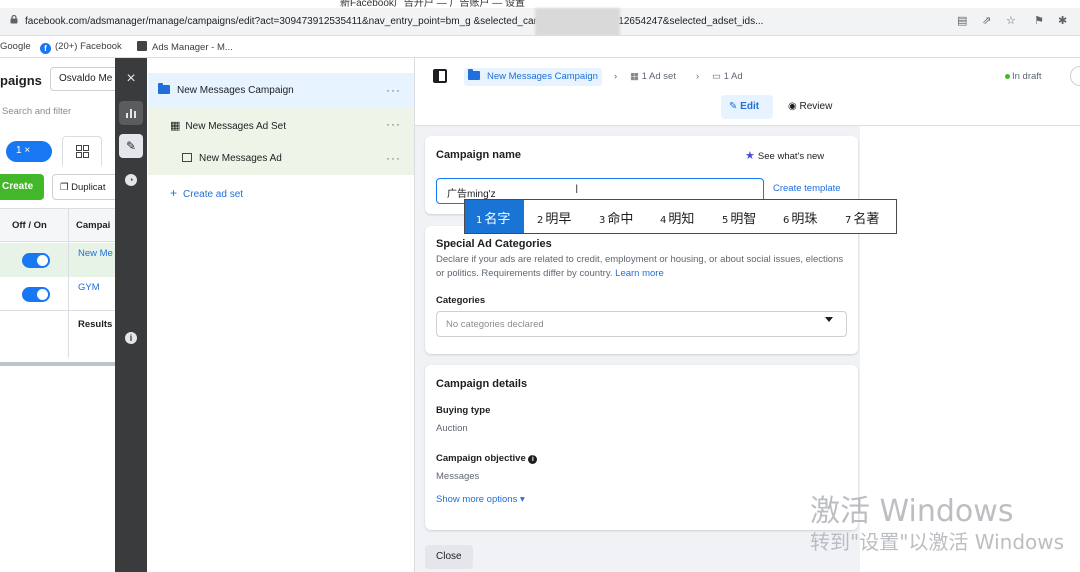 This screenshot has width=1080, height=572. What do you see at coordinates (449, 557) in the screenshot?
I see `close-button: Close` at bounding box center [449, 557].